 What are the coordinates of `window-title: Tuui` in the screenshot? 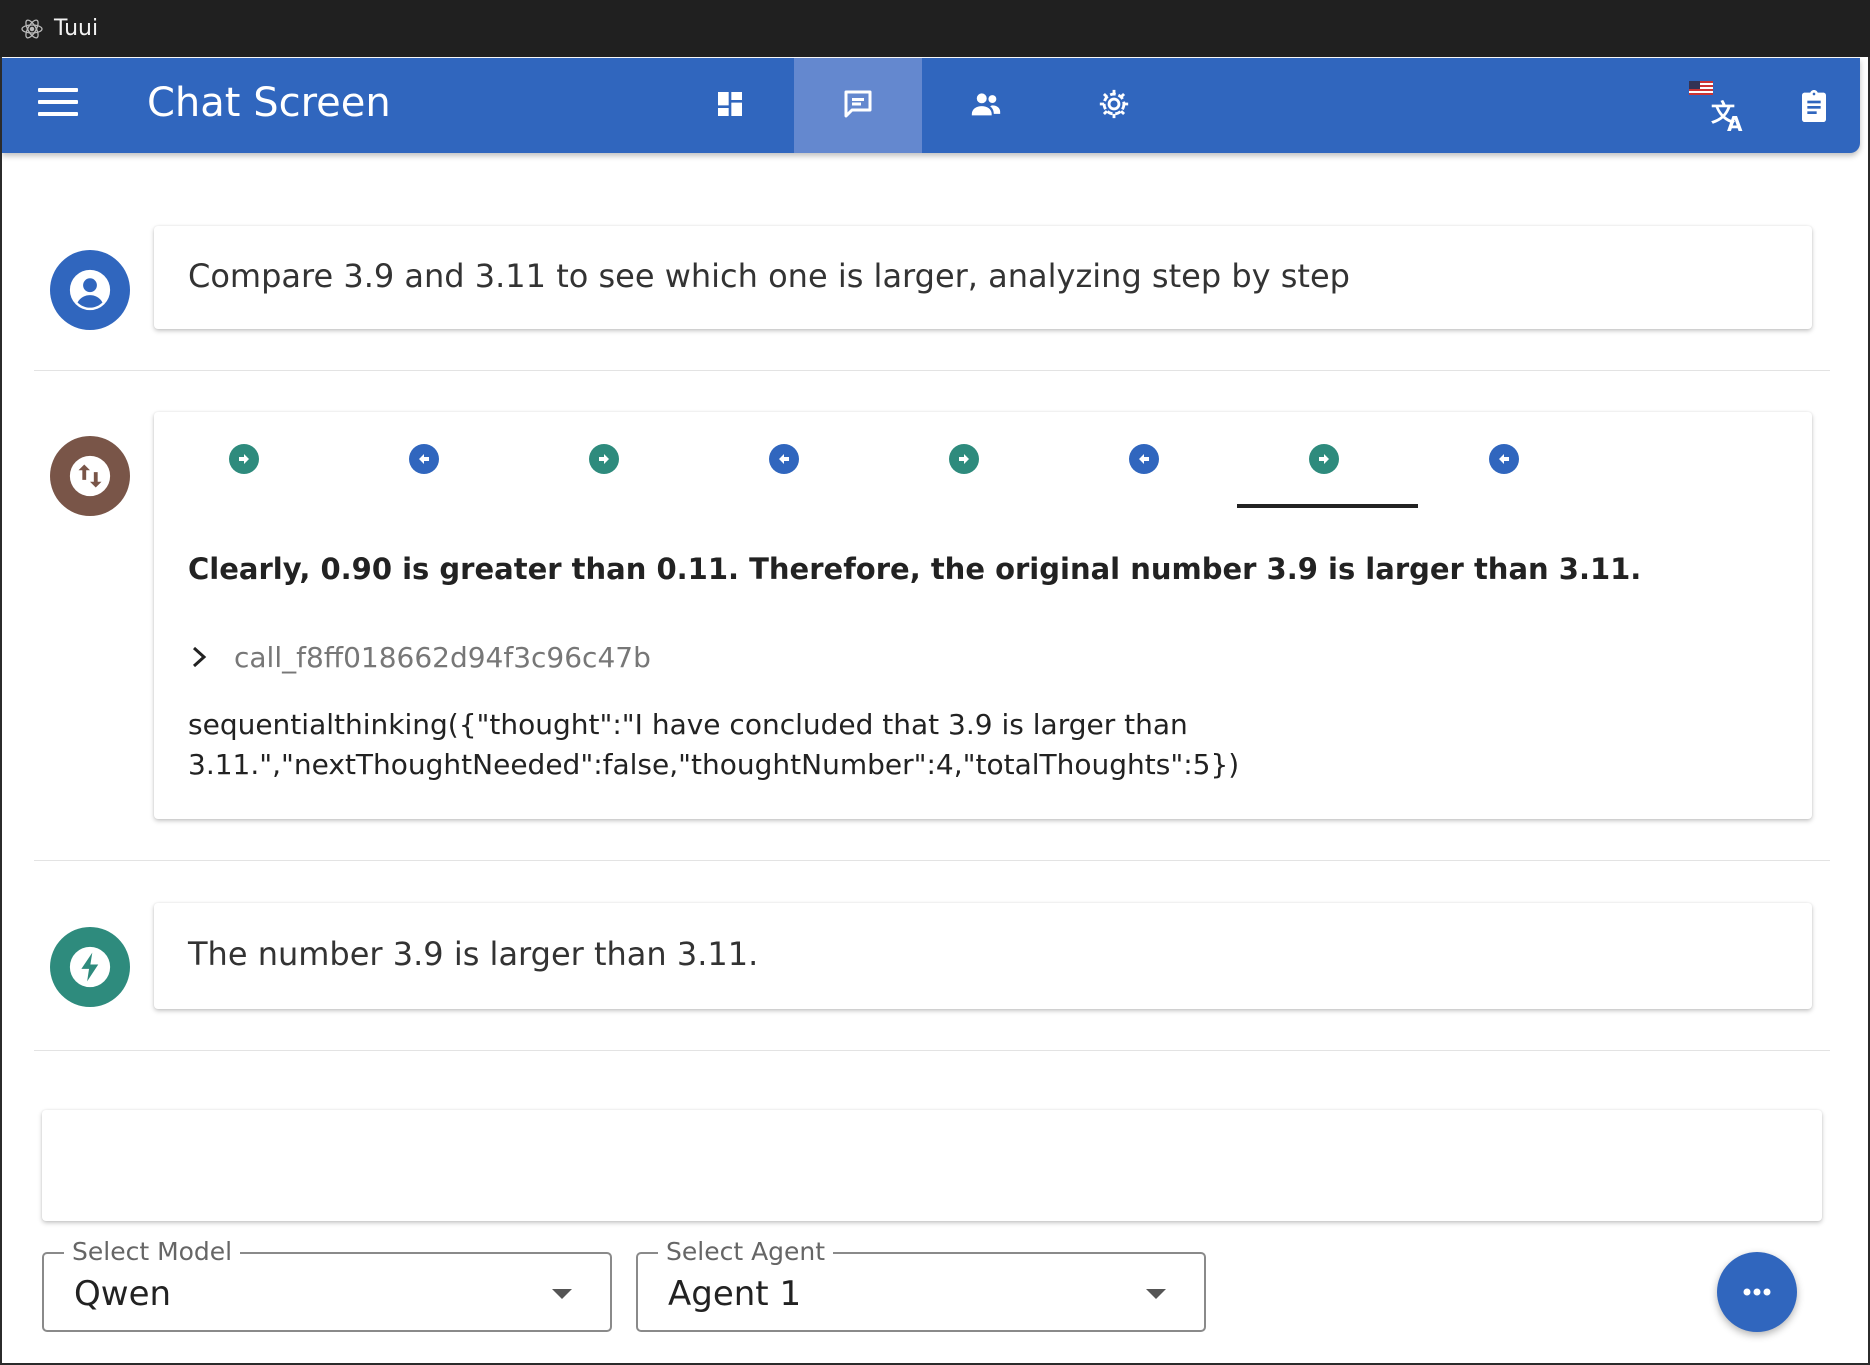 It's located at (76, 28).